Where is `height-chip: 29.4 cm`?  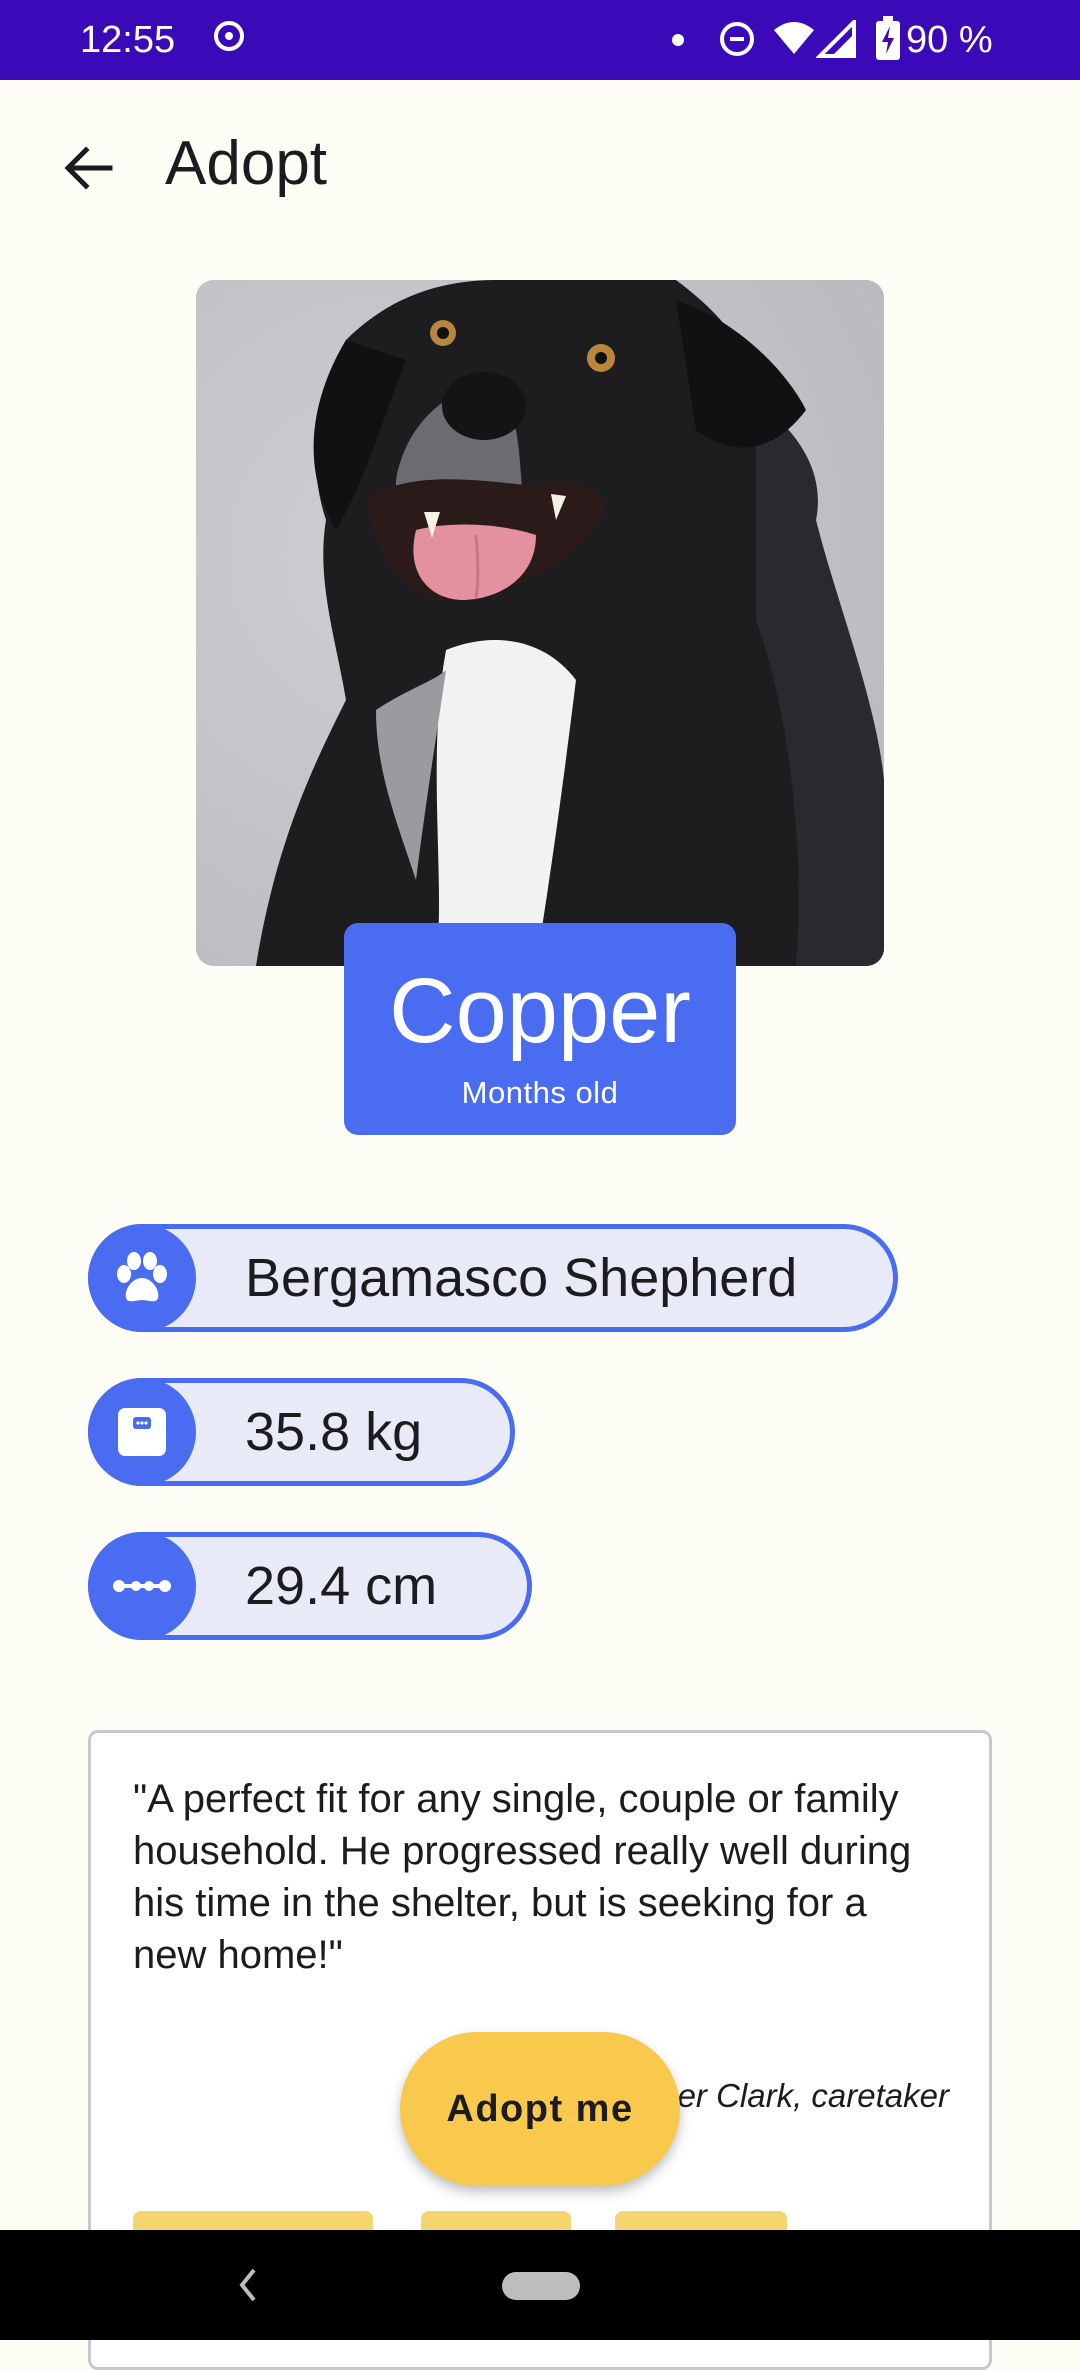
height-chip: 29.4 cm is located at coordinates (310, 1586).